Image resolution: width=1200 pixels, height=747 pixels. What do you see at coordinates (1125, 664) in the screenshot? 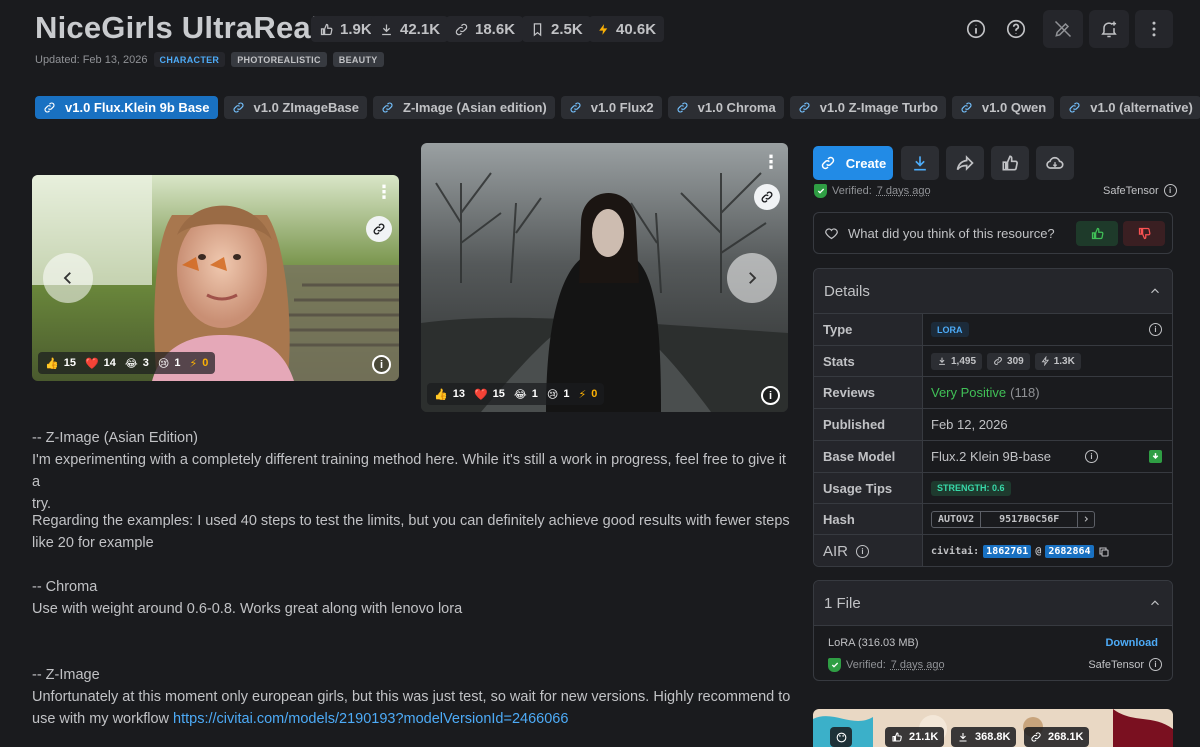
I see `file-format: SafeTensor i` at bounding box center [1125, 664].